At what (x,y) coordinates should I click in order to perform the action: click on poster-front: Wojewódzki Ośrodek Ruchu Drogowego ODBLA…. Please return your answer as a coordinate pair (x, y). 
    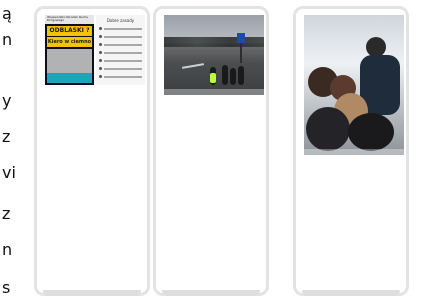
    Looking at the image, I should click on (69, 50).